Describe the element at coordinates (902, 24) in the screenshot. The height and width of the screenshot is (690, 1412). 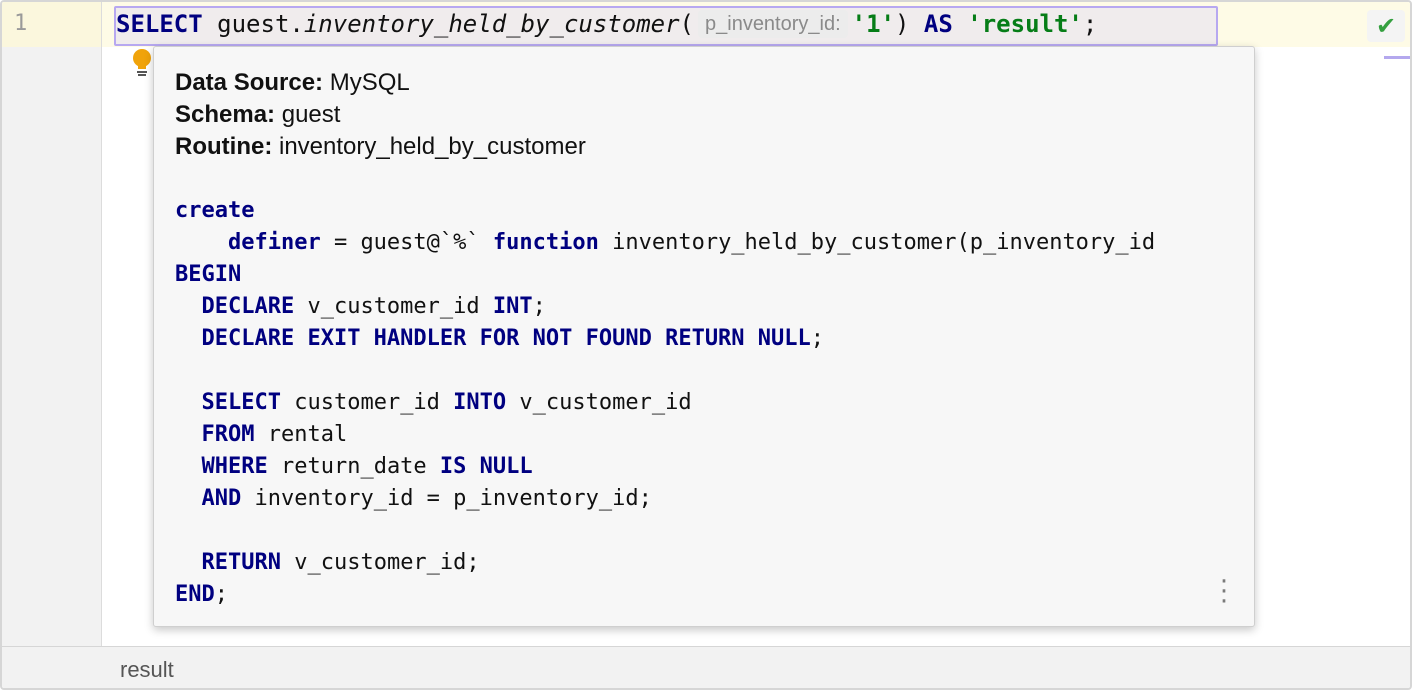
I see `close-paren: )` at that location.